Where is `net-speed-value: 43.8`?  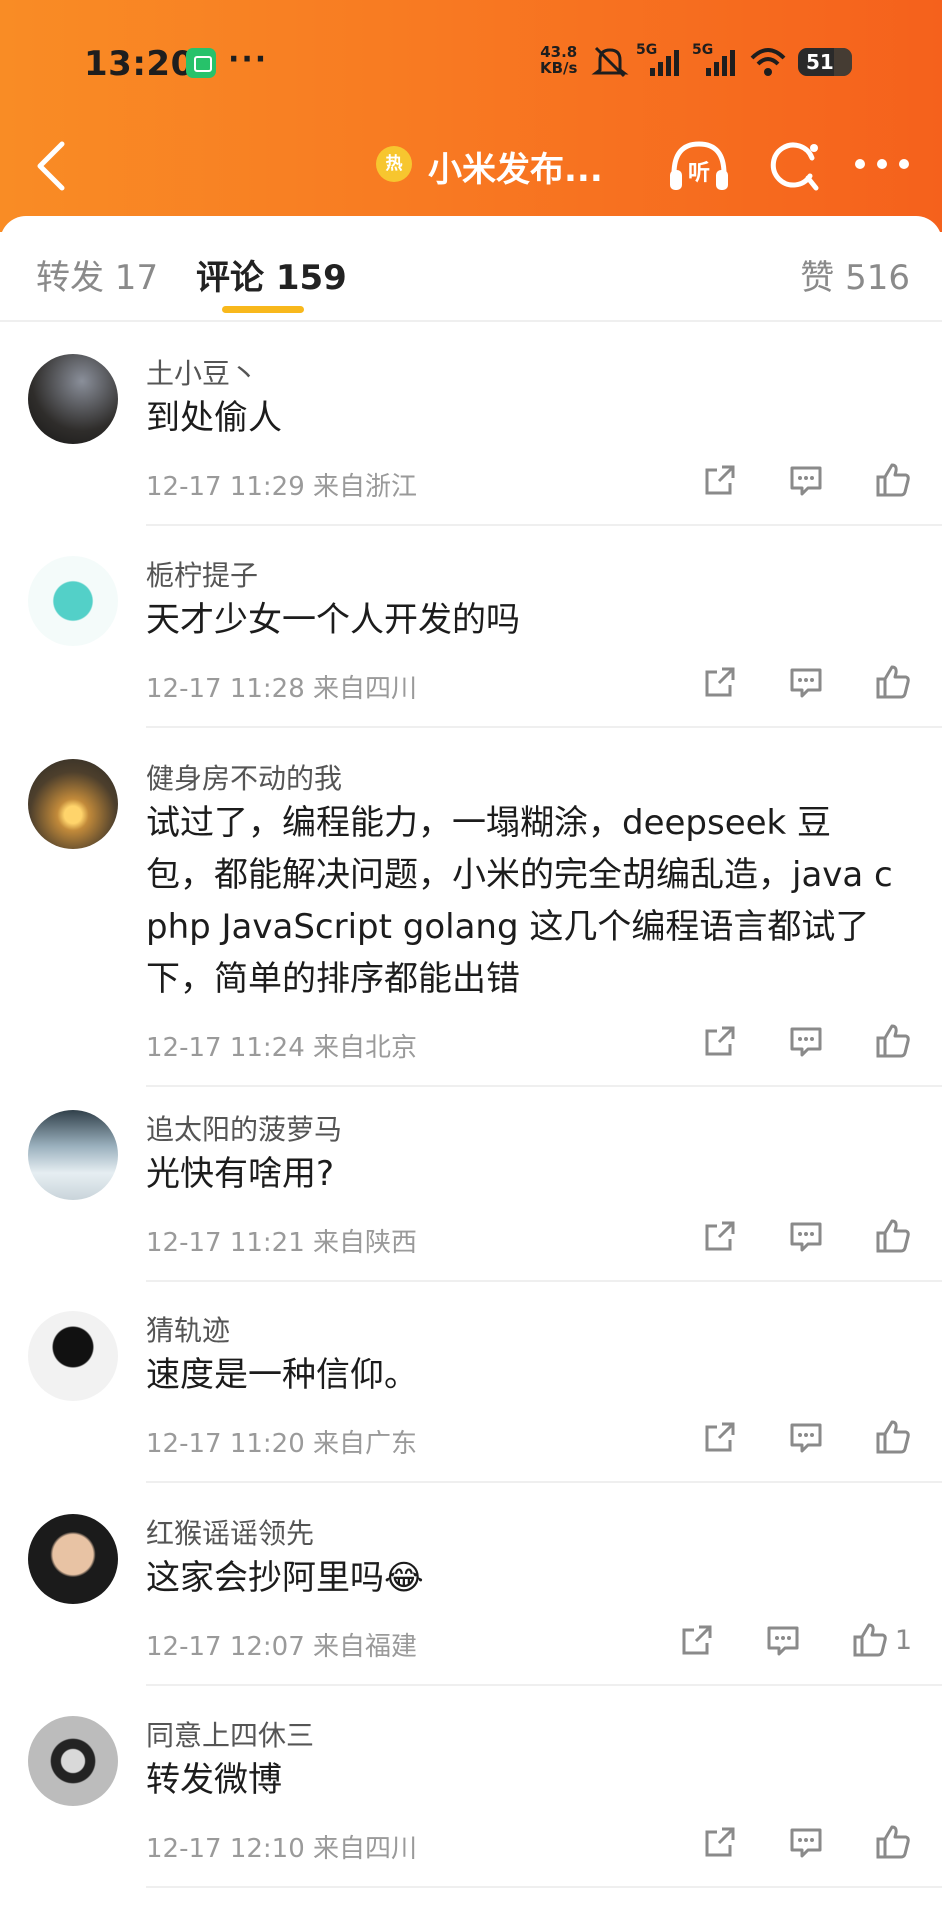 net-speed-value: 43.8 is located at coordinates (559, 52).